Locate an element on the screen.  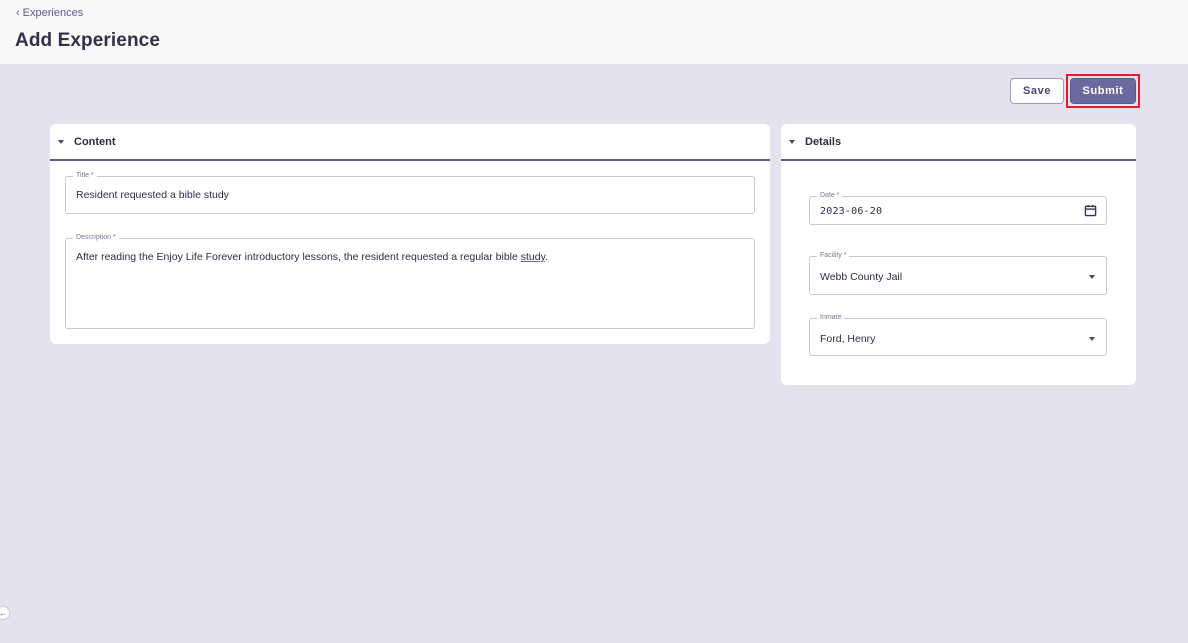
page-header: ‹ Experiences Add Experience is located at coordinates (594, 32).